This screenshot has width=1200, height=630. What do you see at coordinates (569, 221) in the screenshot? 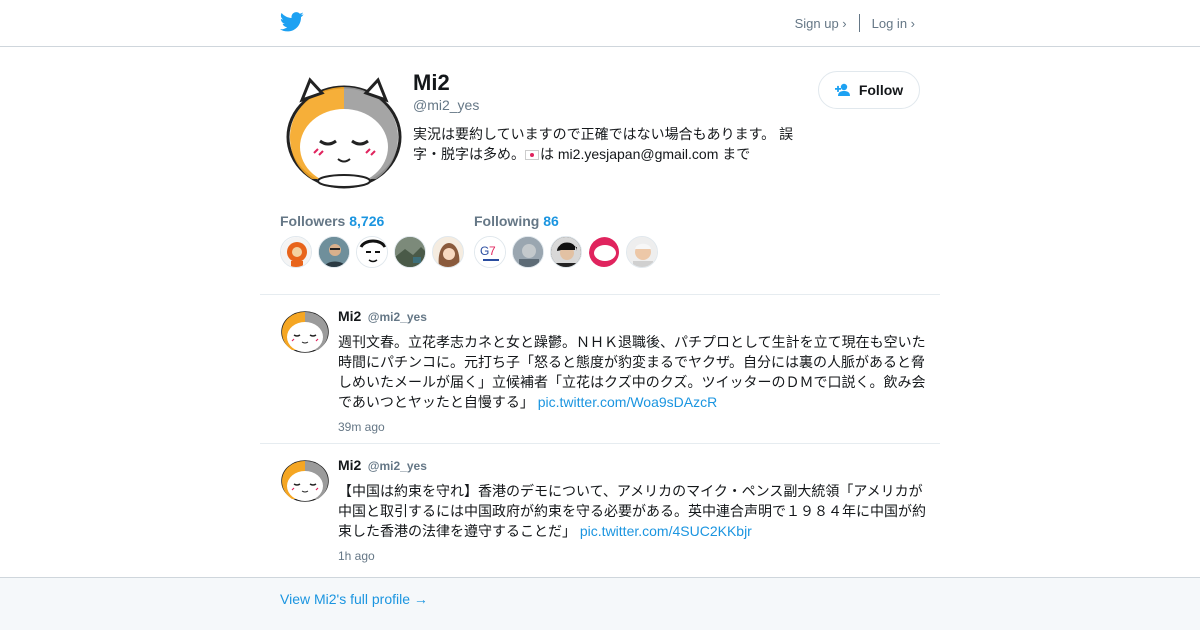
I see `following-stat: Following 86` at bounding box center [569, 221].